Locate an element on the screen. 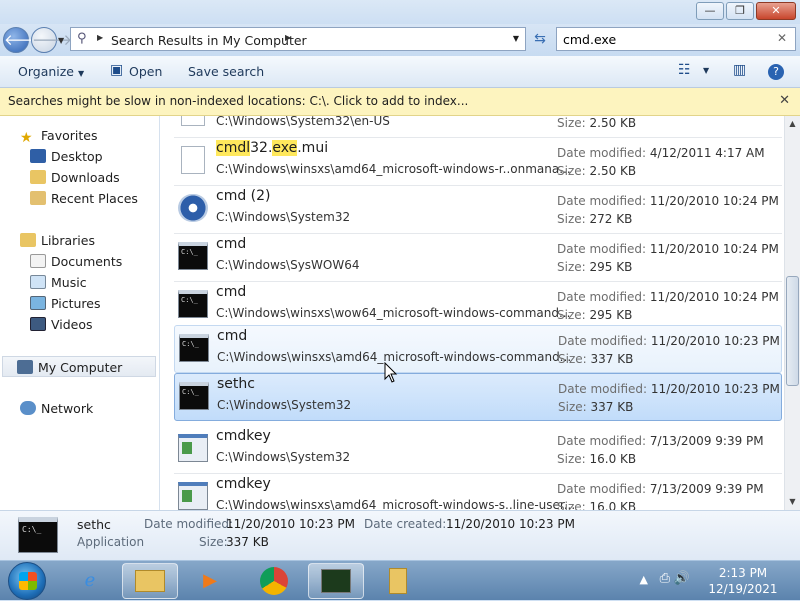  mouse-cursor-icon is located at coordinates (391, 372).